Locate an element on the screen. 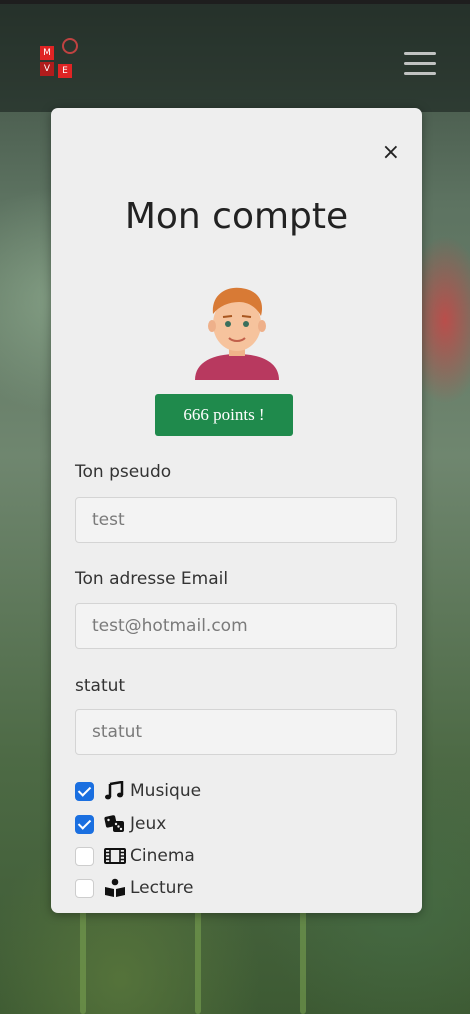 The width and height of the screenshot is (470, 1014). pseudo-input: test is located at coordinates (236, 520).